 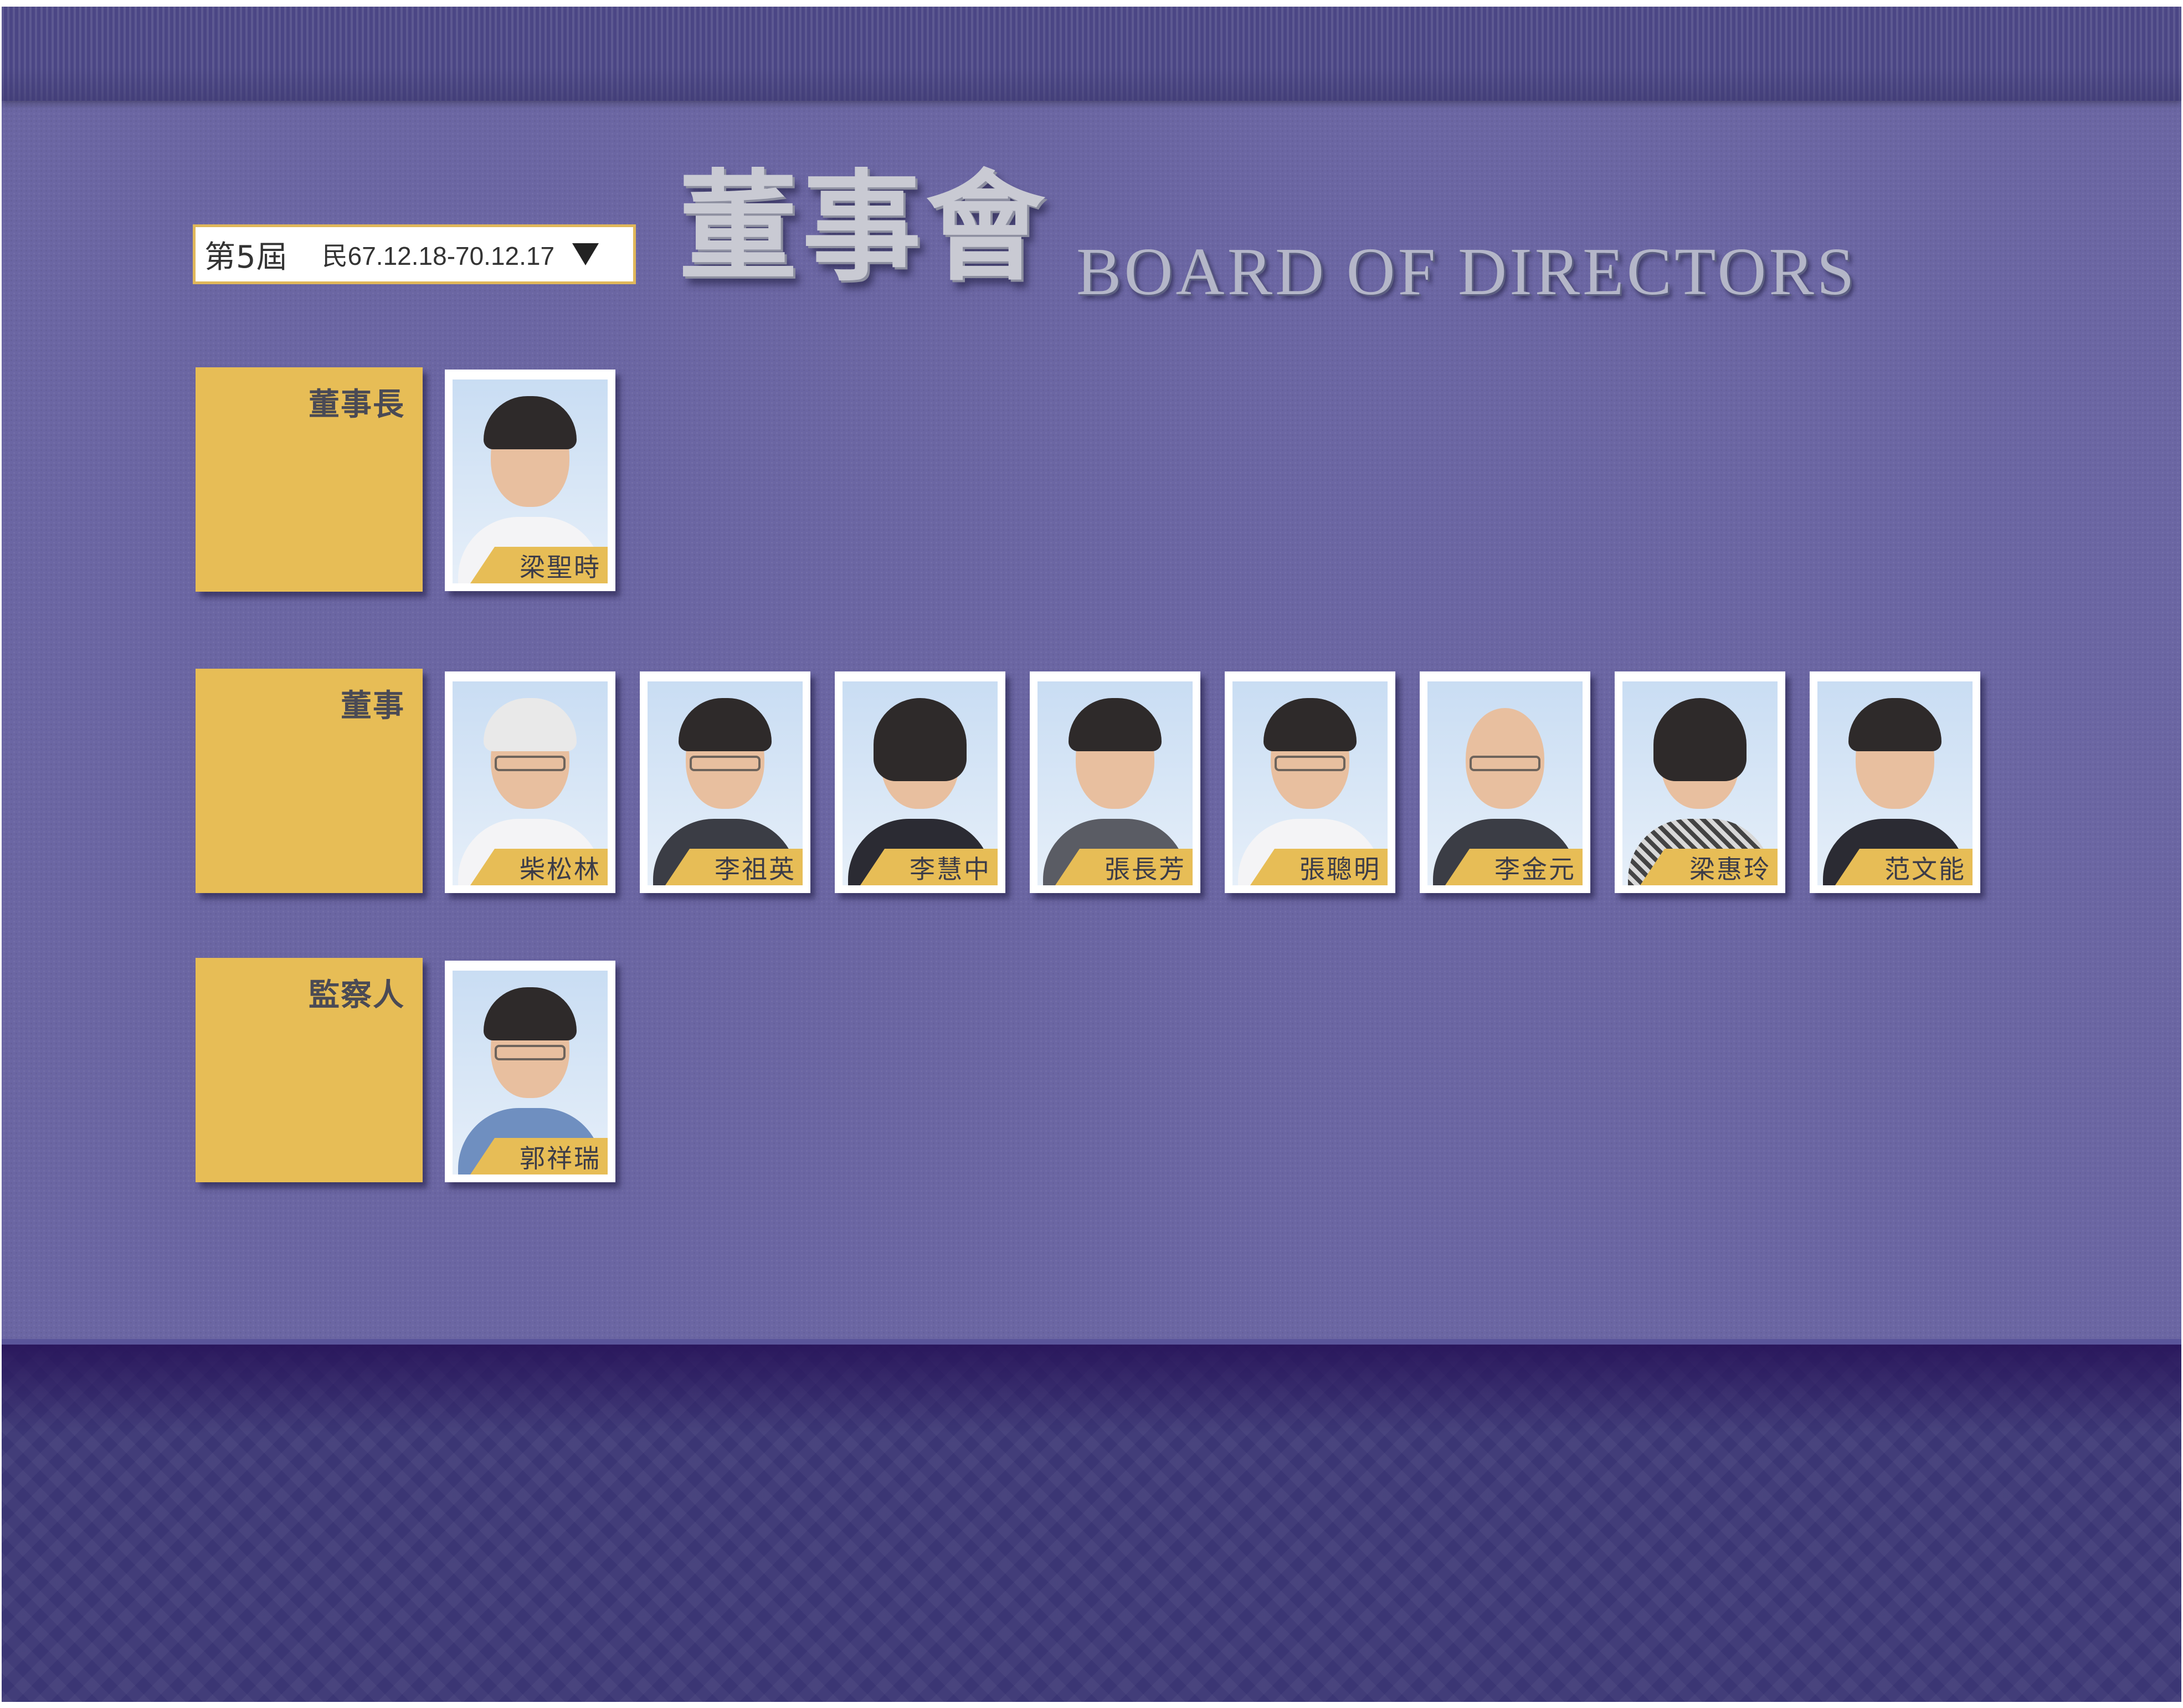 I want to click on member-name: 范文能, so click(x=1925, y=869).